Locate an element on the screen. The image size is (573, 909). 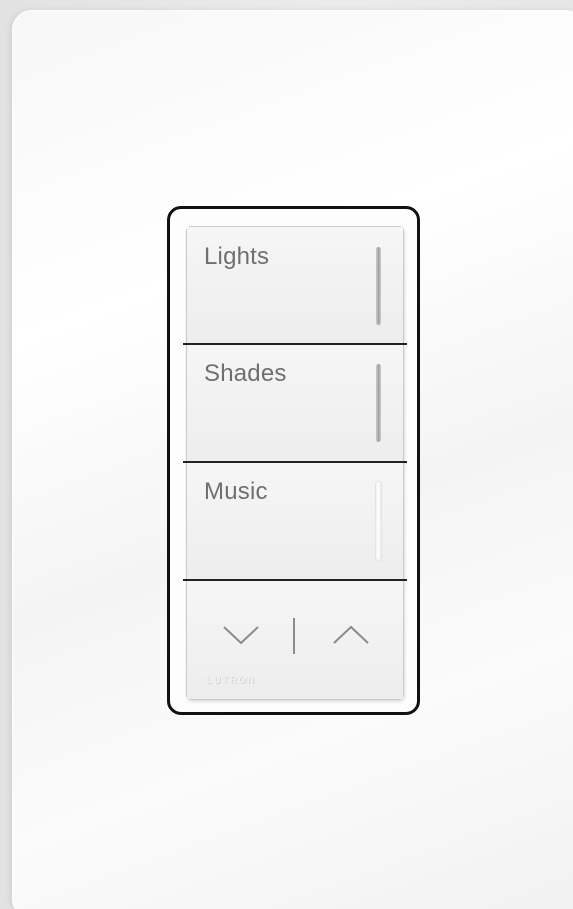
chevron-down-icon is located at coordinates (241, 635).